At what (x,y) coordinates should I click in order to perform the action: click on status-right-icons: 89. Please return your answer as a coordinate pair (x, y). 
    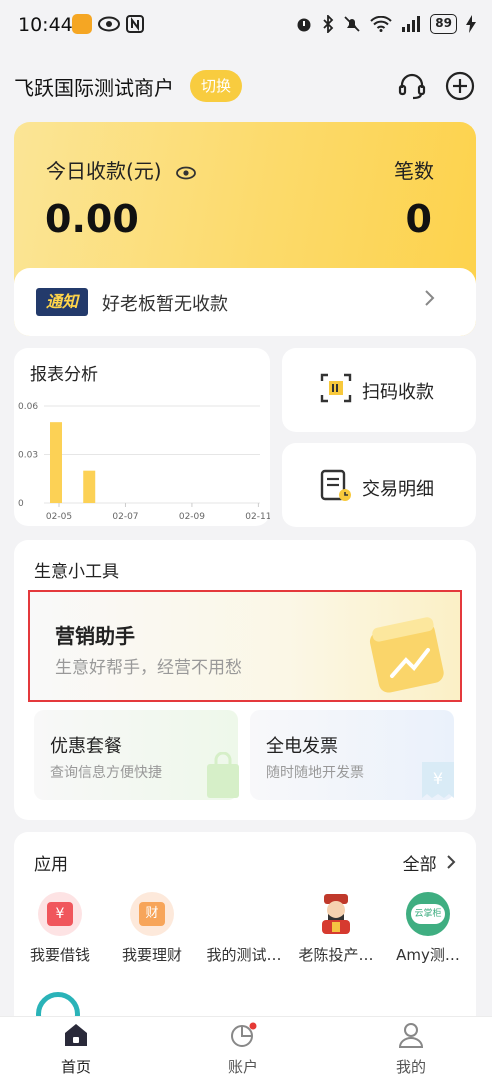
    Looking at the image, I should click on (385, 24).